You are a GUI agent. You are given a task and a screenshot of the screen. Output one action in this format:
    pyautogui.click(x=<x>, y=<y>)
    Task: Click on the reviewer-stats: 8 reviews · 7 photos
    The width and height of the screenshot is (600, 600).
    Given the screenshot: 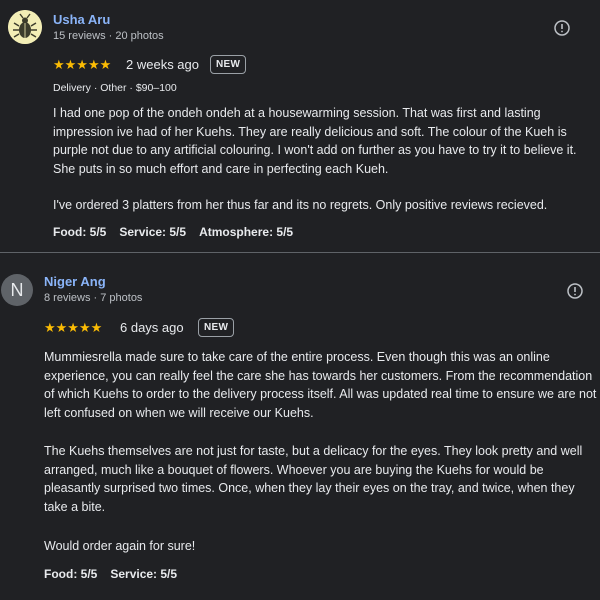 What is the action you would take?
    pyautogui.click(x=93, y=298)
    